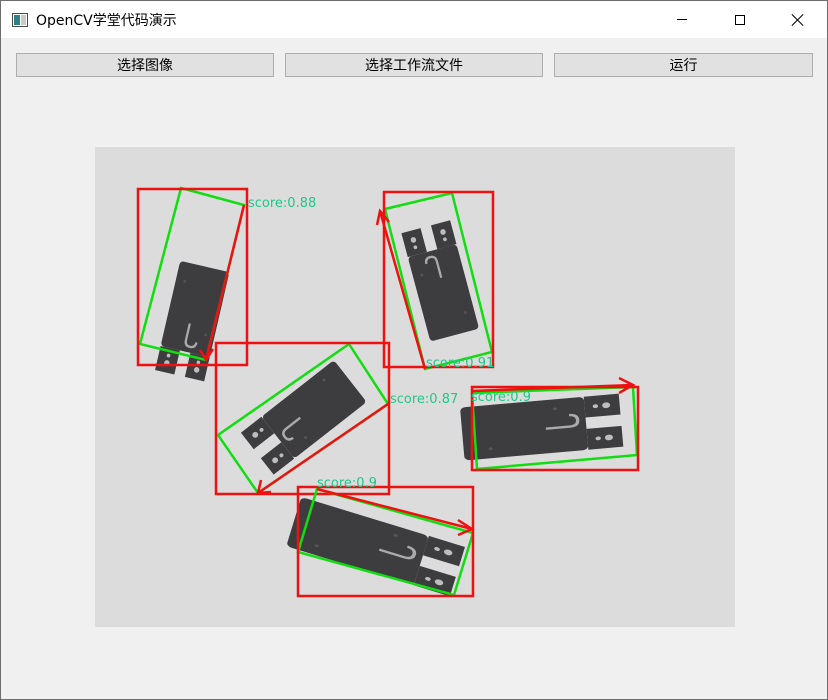 The width and height of the screenshot is (828, 700). I want to click on score-label-1: score:0.88, so click(282, 203).